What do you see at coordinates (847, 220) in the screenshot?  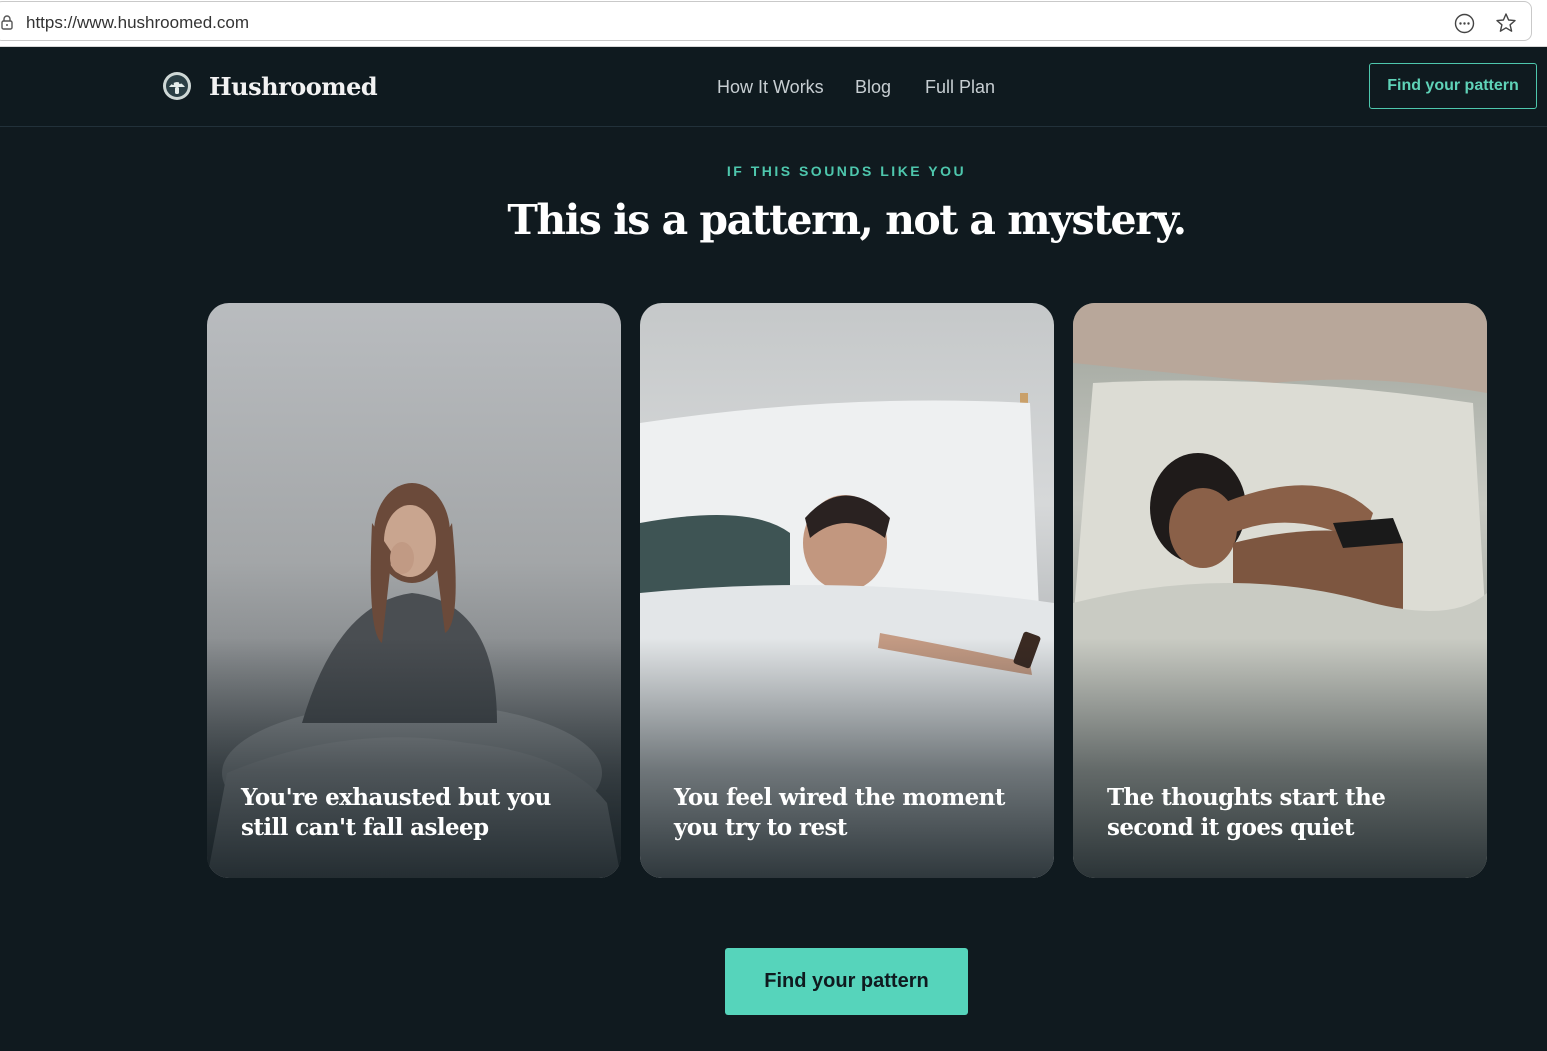 I see `section-headline: This is a pattern, not a mystery.` at bounding box center [847, 220].